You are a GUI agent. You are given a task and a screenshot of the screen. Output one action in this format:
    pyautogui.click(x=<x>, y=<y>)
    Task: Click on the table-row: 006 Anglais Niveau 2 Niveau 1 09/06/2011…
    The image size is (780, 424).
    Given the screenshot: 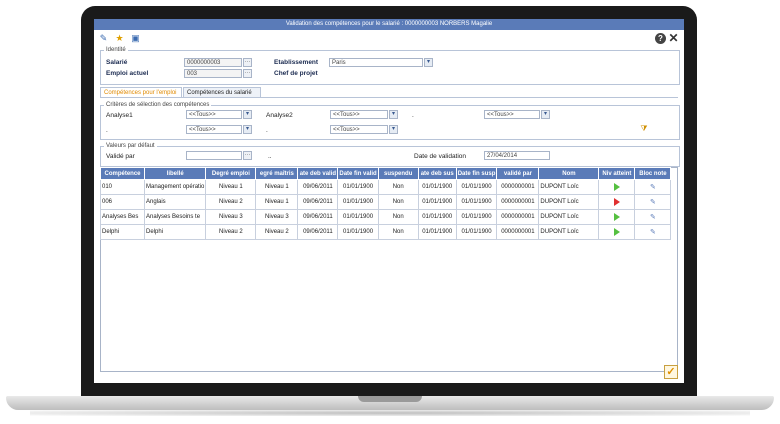 What is the action you would take?
    pyautogui.click(x=386, y=202)
    